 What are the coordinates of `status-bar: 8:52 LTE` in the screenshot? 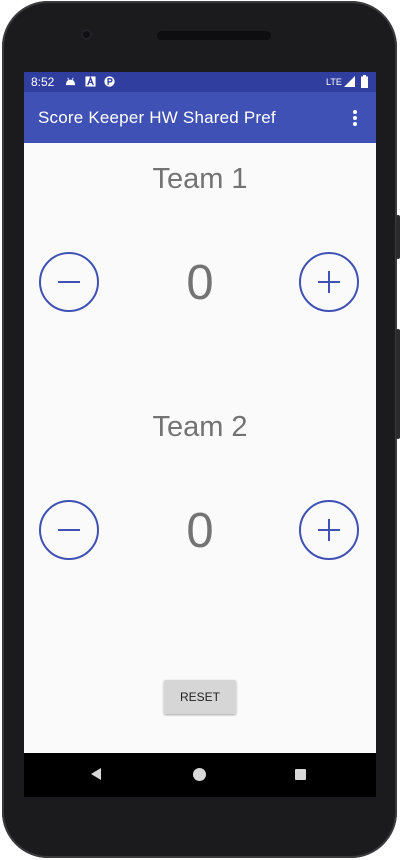 It's located at (200, 82).